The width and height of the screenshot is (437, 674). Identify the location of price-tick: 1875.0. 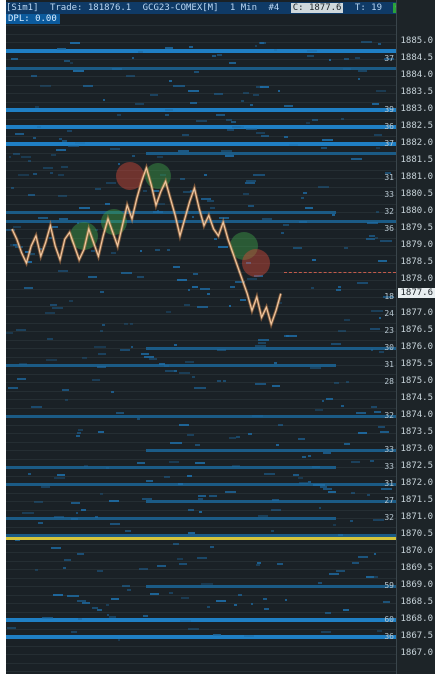
(416, 381).